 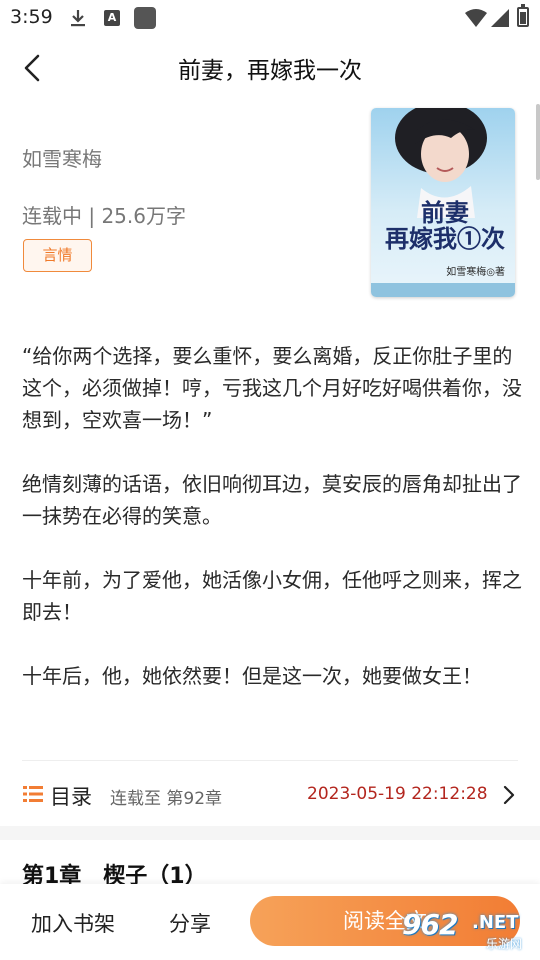 What do you see at coordinates (272, 596) in the screenshot?
I see `synopsis-paragraph: 十年前，为了爱他，她活像小女佣，任他呼之则来，挥之即去！` at bounding box center [272, 596].